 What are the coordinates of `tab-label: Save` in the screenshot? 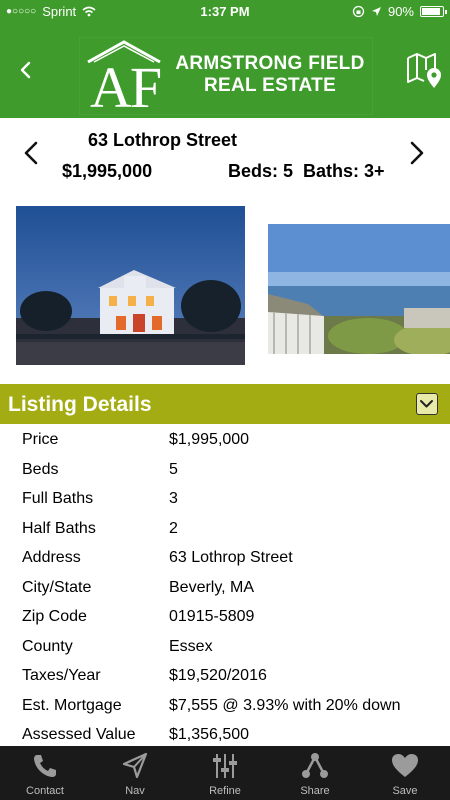 It's located at (405, 791).